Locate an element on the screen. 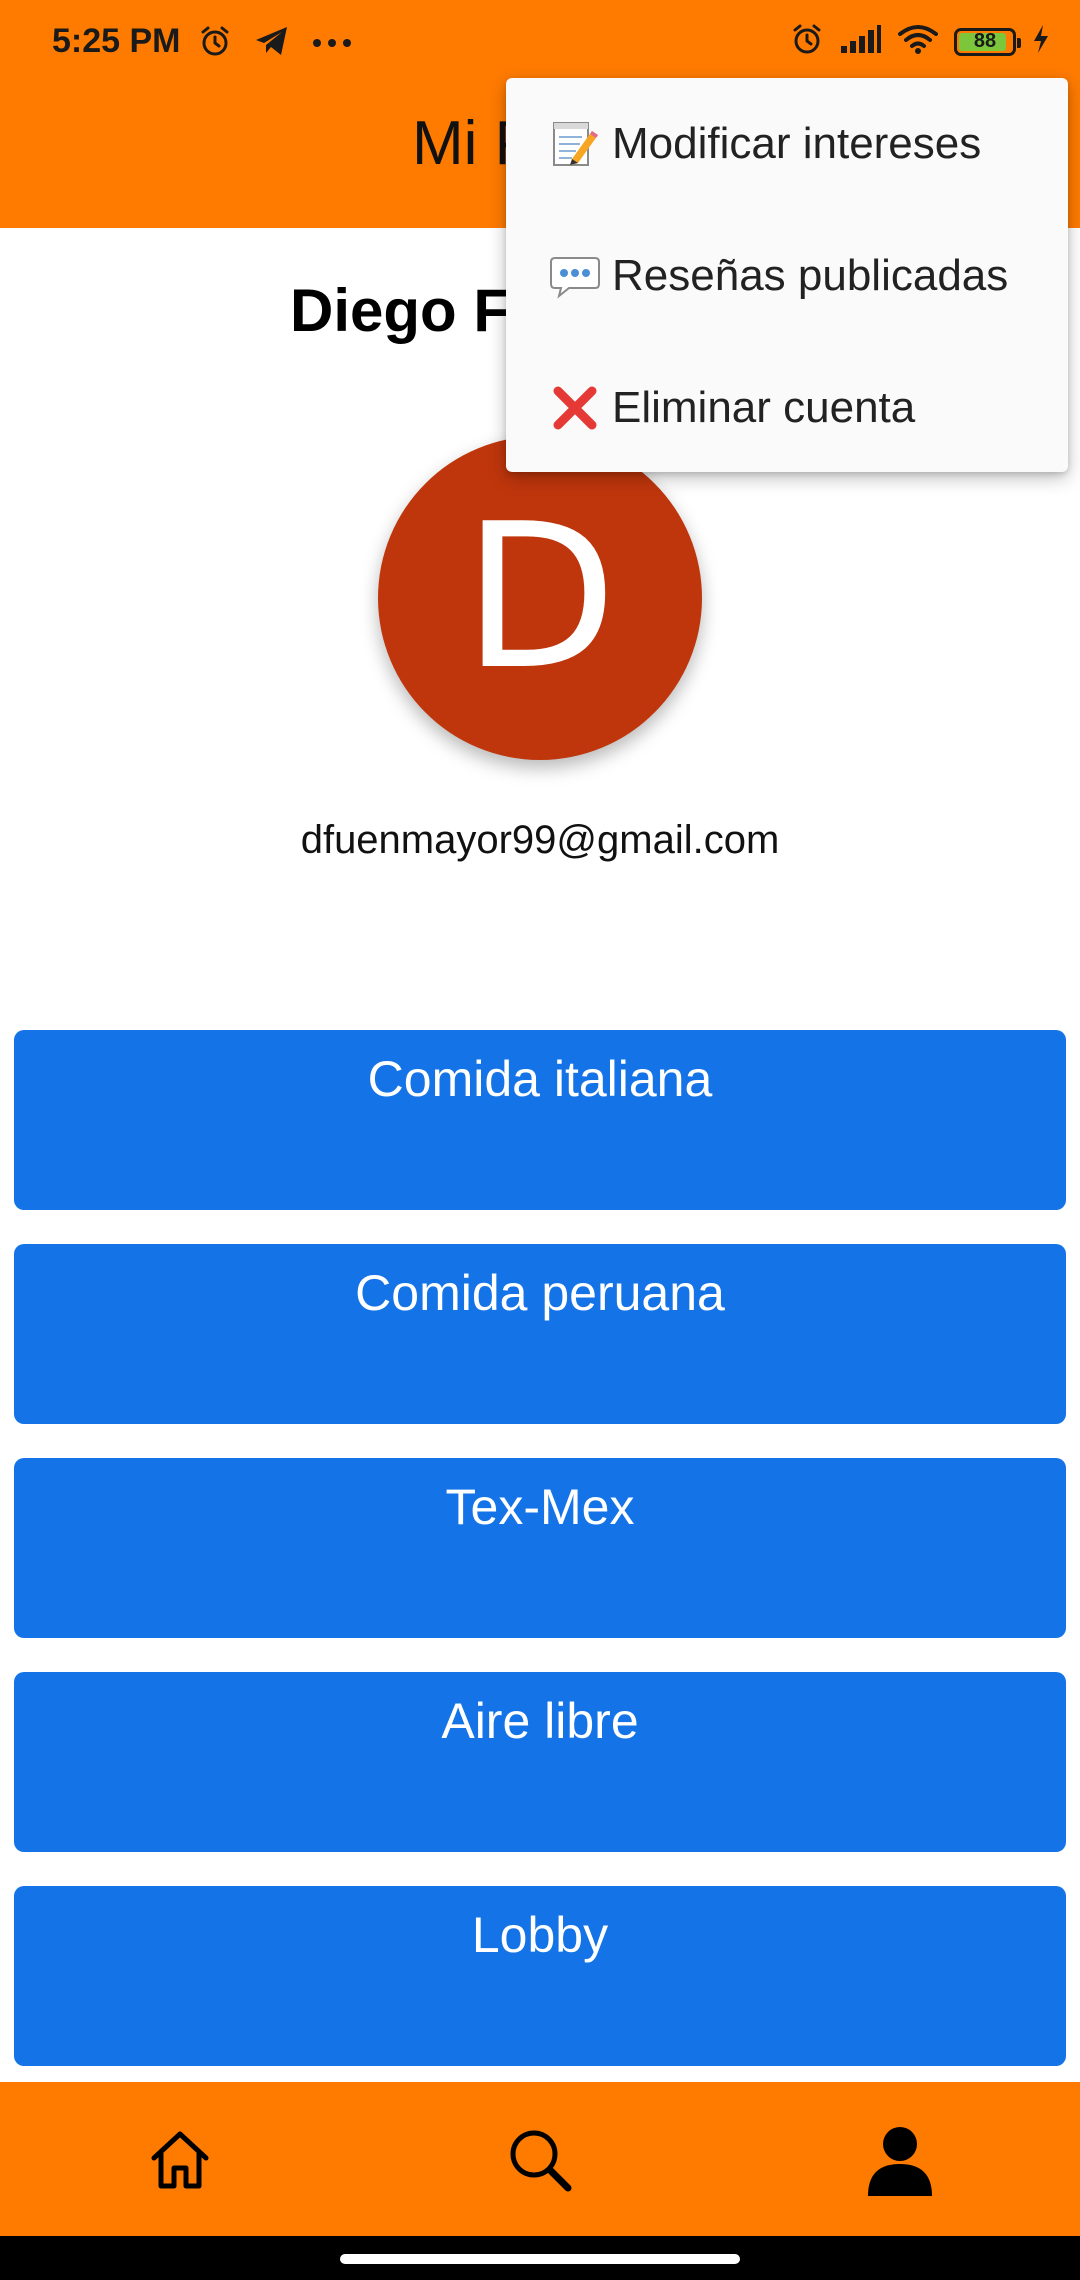  menu-item-modificar-intereses: Modificar intereses is located at coordinates (787, 144).